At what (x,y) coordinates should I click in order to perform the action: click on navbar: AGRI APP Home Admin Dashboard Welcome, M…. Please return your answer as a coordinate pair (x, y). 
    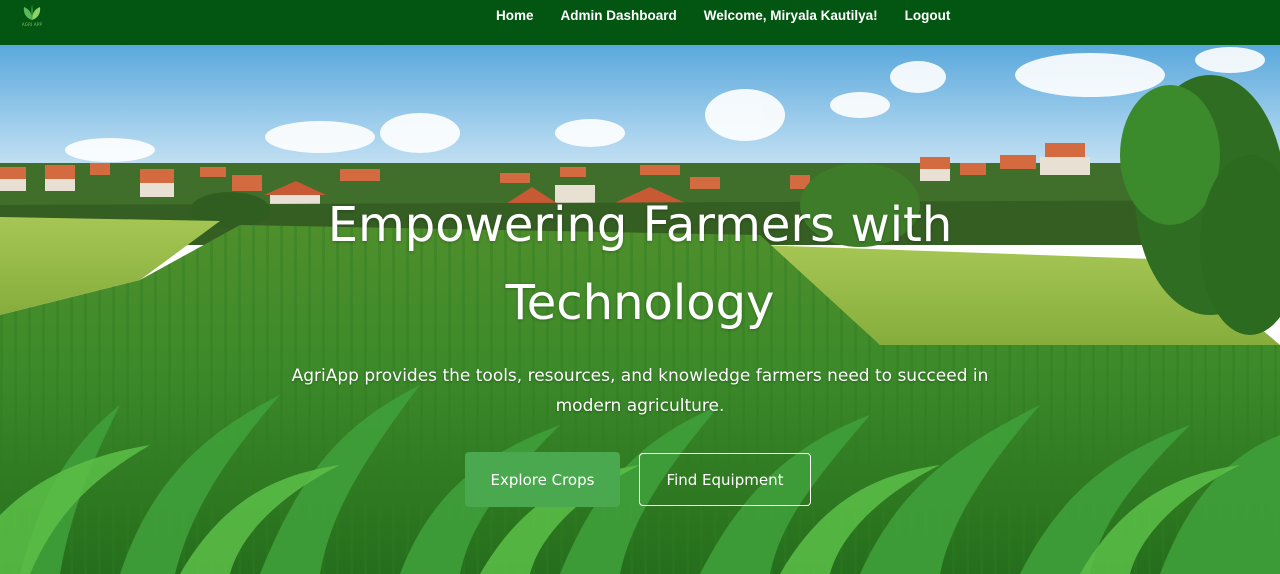
    Looking at the image, I should click on (640, 22).